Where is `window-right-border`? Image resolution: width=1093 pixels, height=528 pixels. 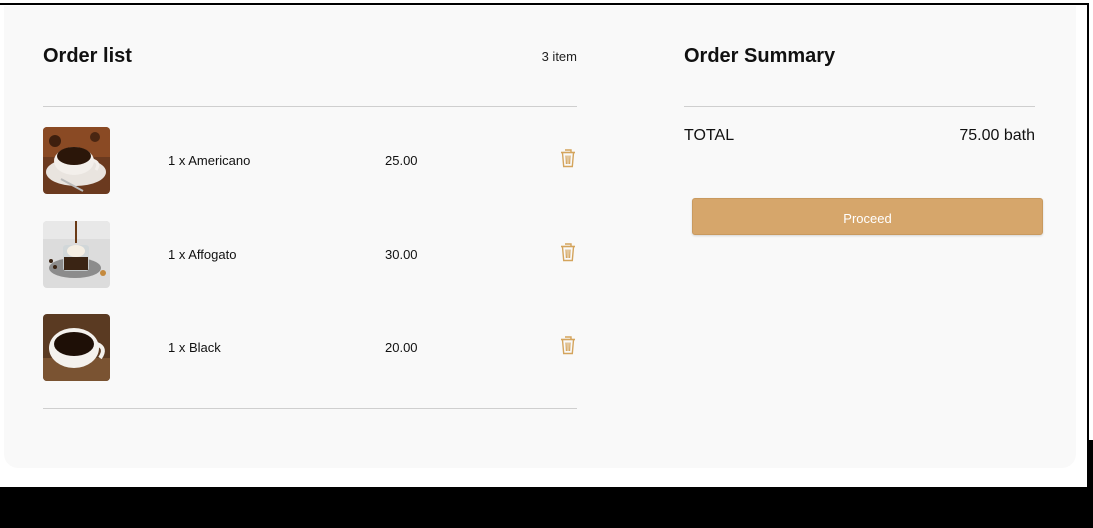 window-right-border is located at coordinates (1088, 247).